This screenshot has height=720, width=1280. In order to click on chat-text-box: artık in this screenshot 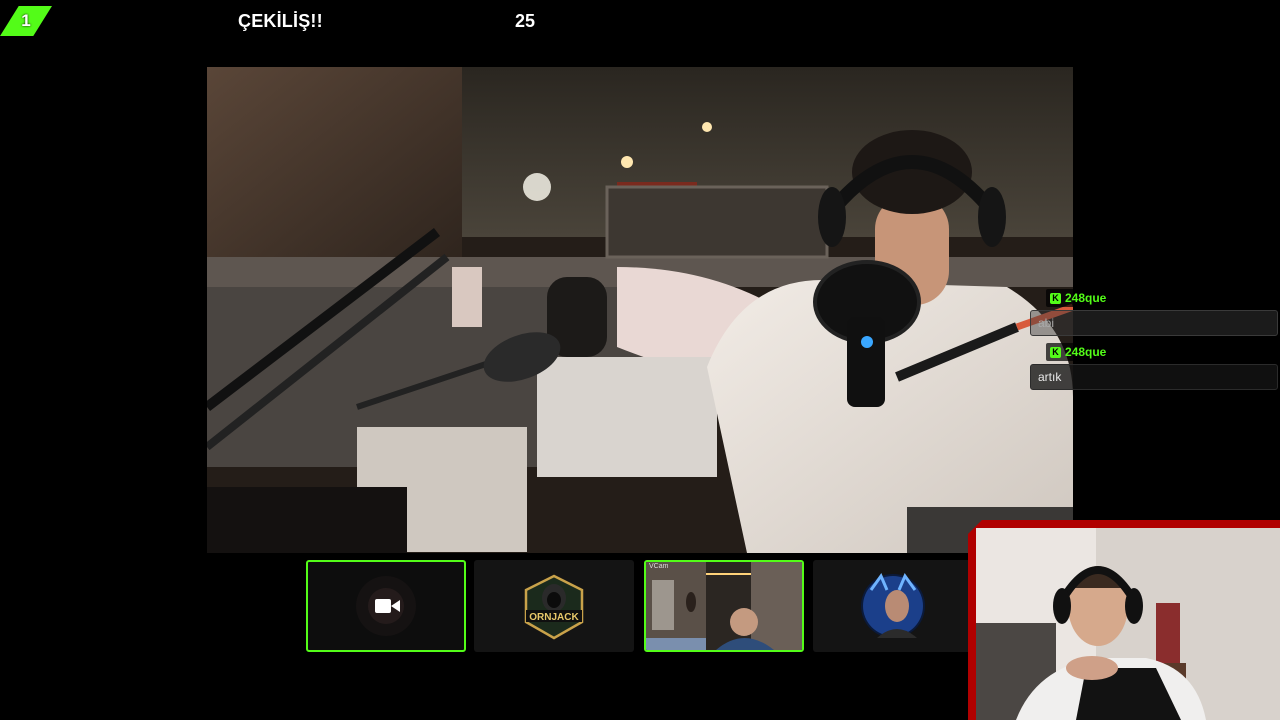, I will do `click(1154, 377)`.